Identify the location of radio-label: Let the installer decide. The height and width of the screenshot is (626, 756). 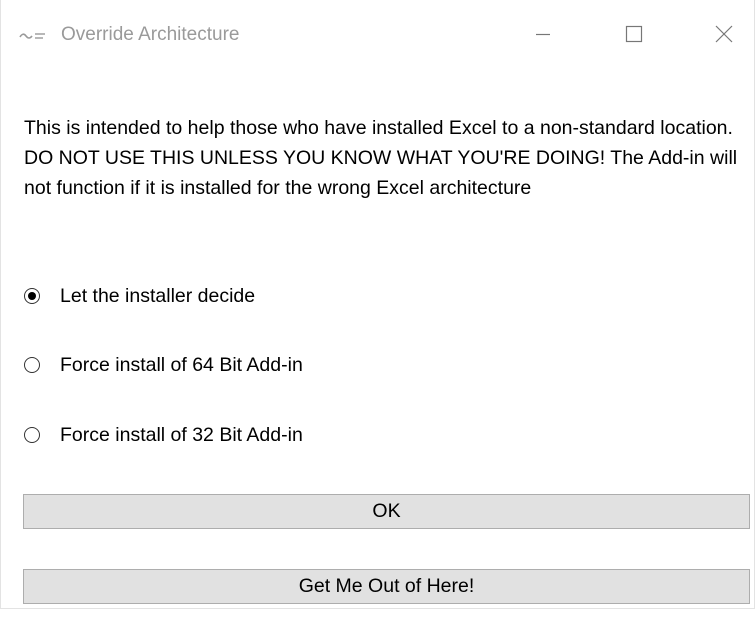
(157, 296).